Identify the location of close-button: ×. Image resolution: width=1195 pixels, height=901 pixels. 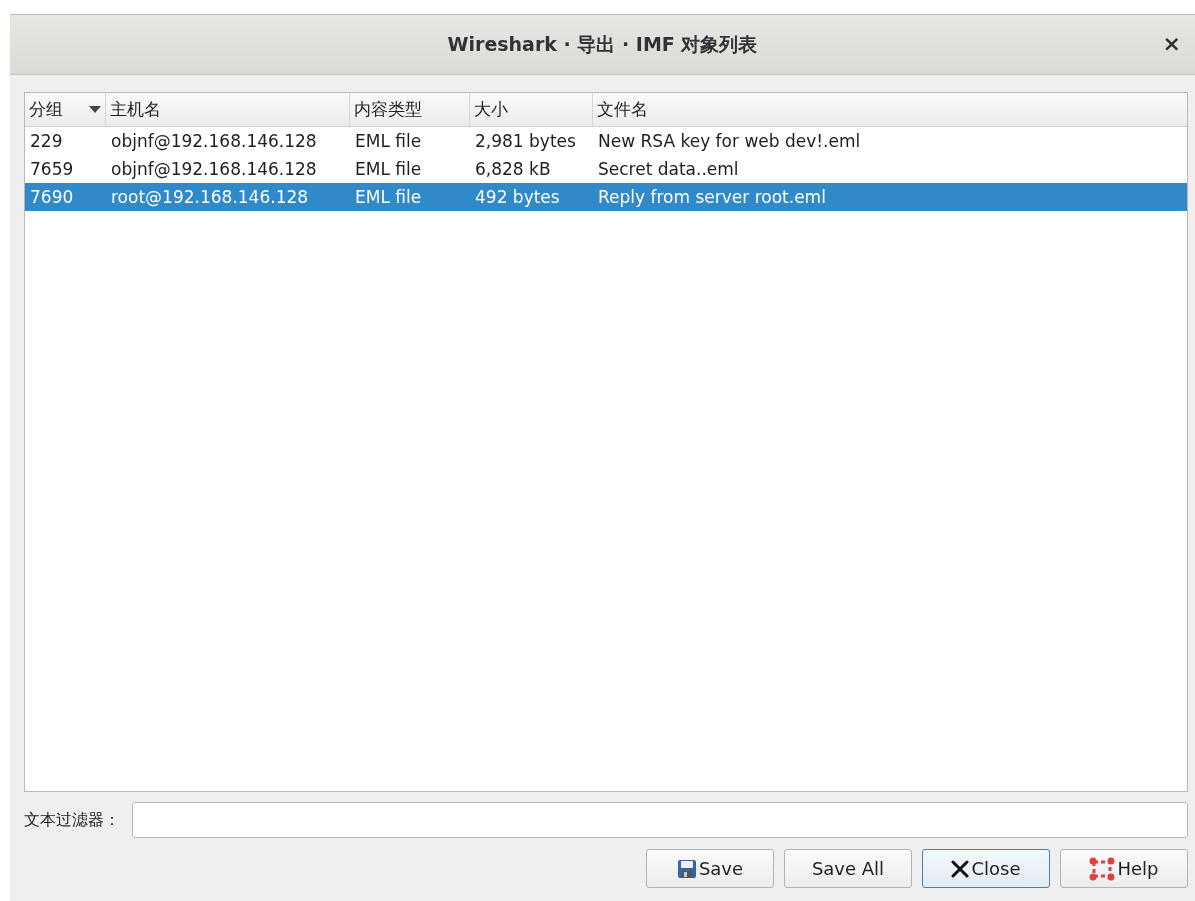
(1171, 43).